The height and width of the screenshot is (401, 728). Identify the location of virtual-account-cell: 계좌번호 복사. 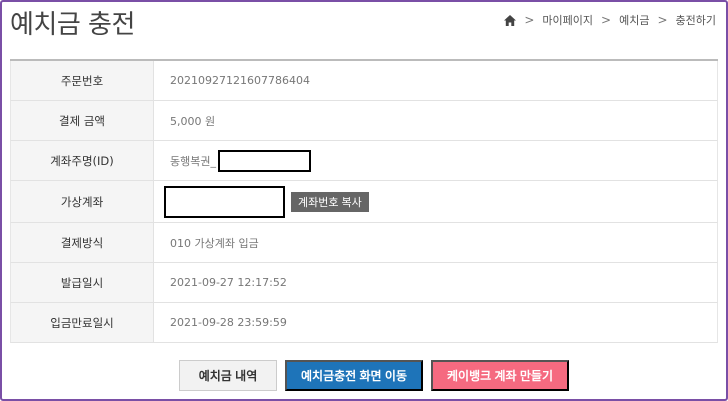
(435, 201).